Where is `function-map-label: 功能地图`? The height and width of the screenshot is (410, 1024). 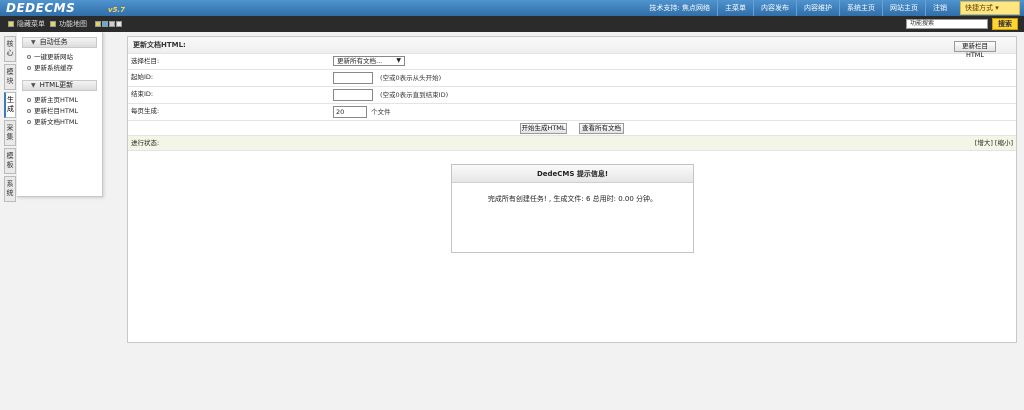 function-map-label: 功能地图 is located at coordinates (73, 24).